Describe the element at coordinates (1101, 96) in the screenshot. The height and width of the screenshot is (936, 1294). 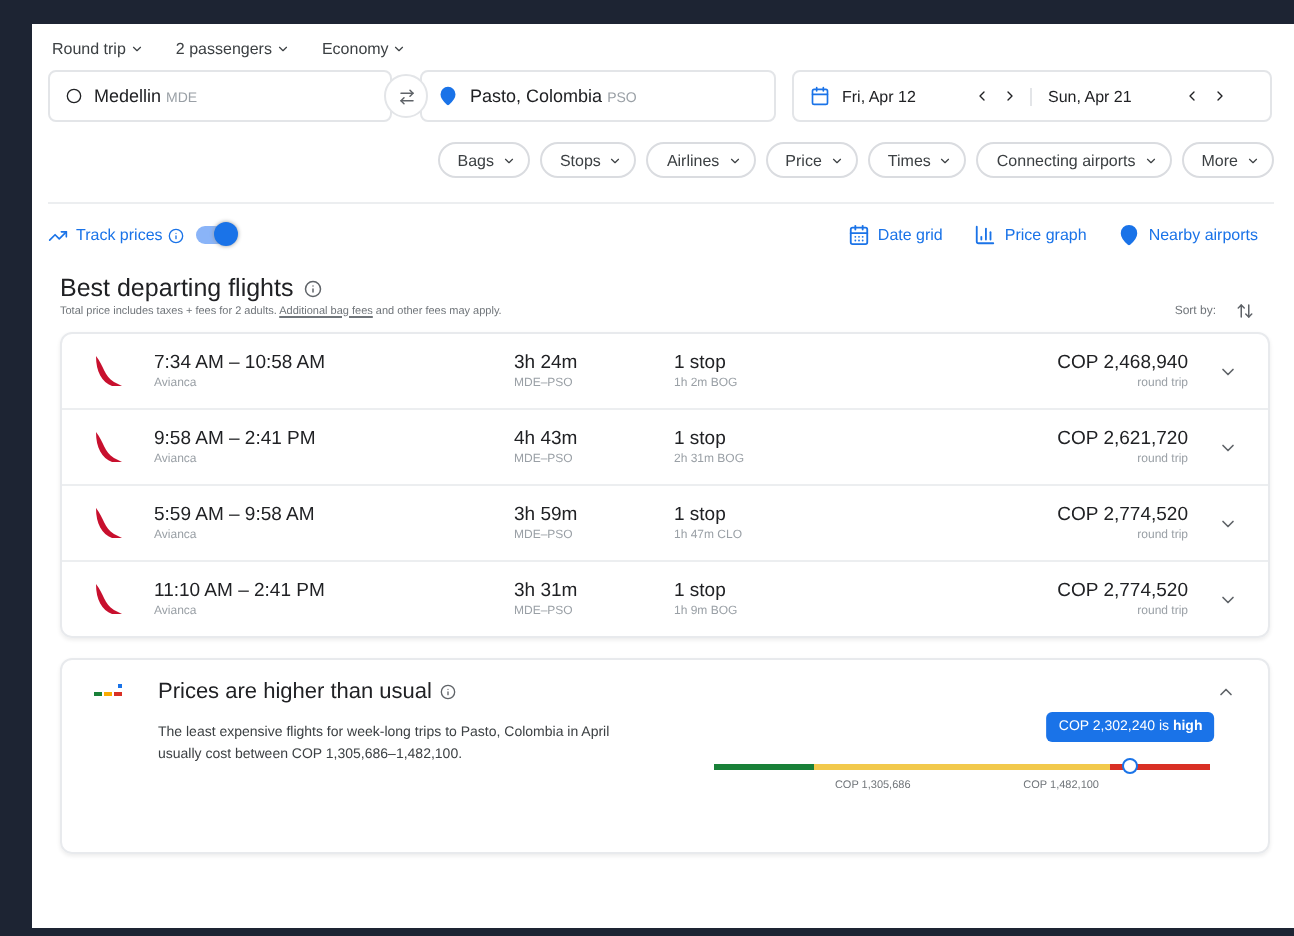
I see `return-date: Sun, Apr 21` at that location.